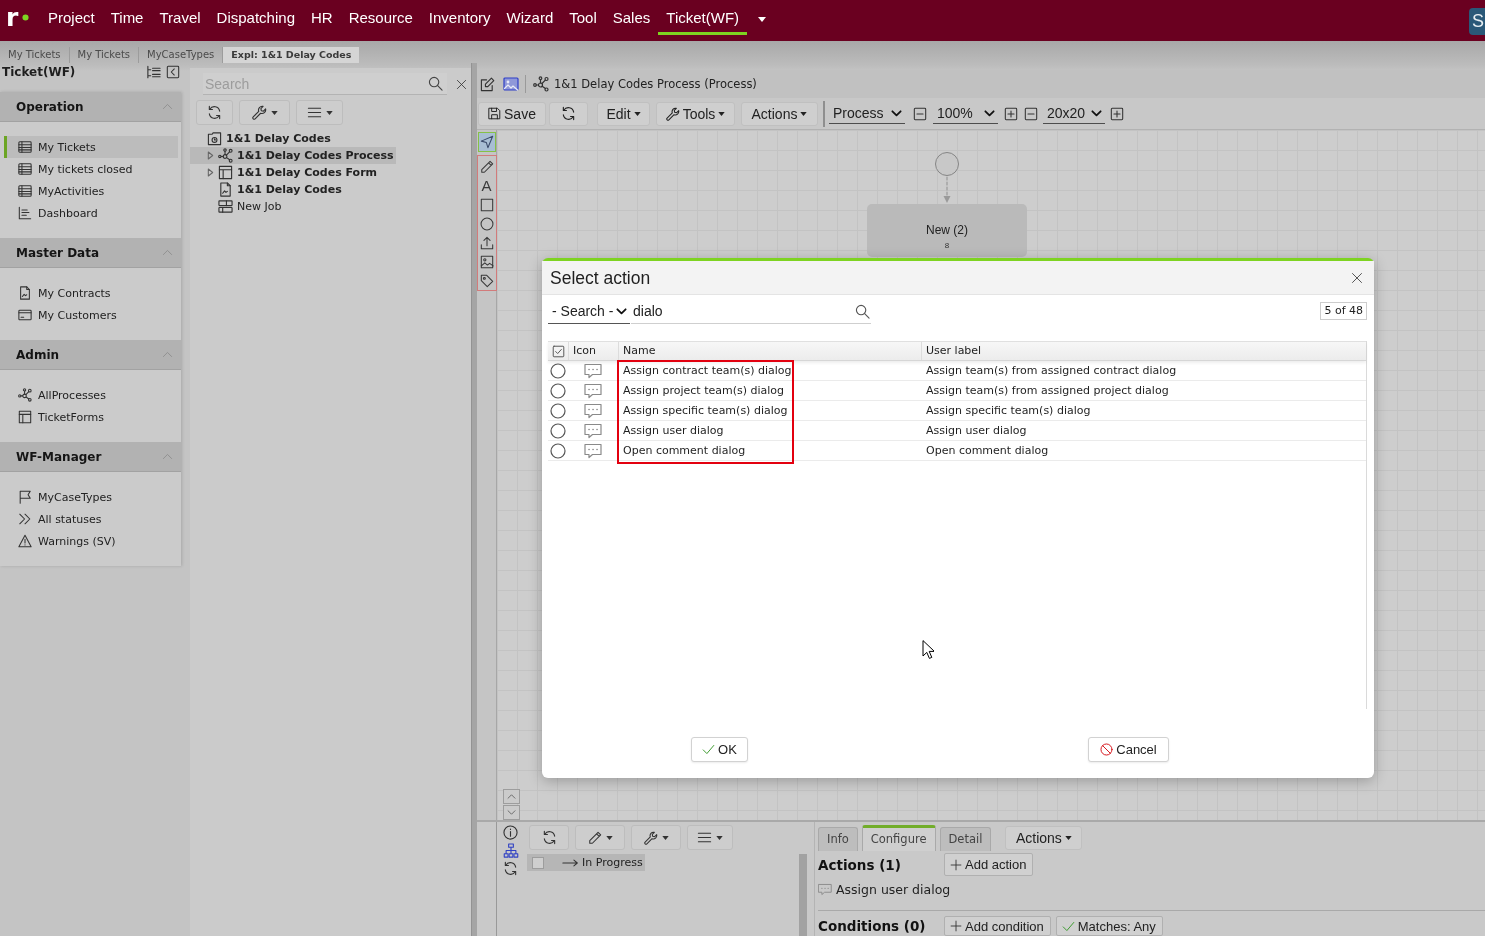  What do you see at coordinates (583, 17) in the screenshot?
I see `menu-item: Tool` at bounding box center [583, 17].